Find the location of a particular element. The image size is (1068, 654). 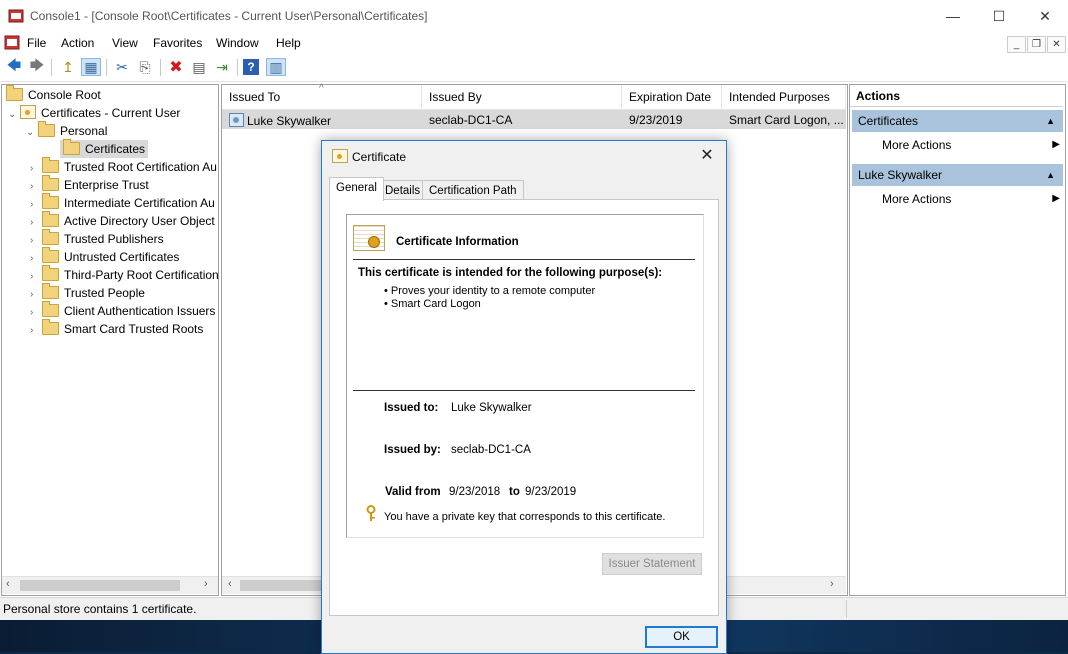

menu-favorites: Favorites is located at coordinates (177, 43).